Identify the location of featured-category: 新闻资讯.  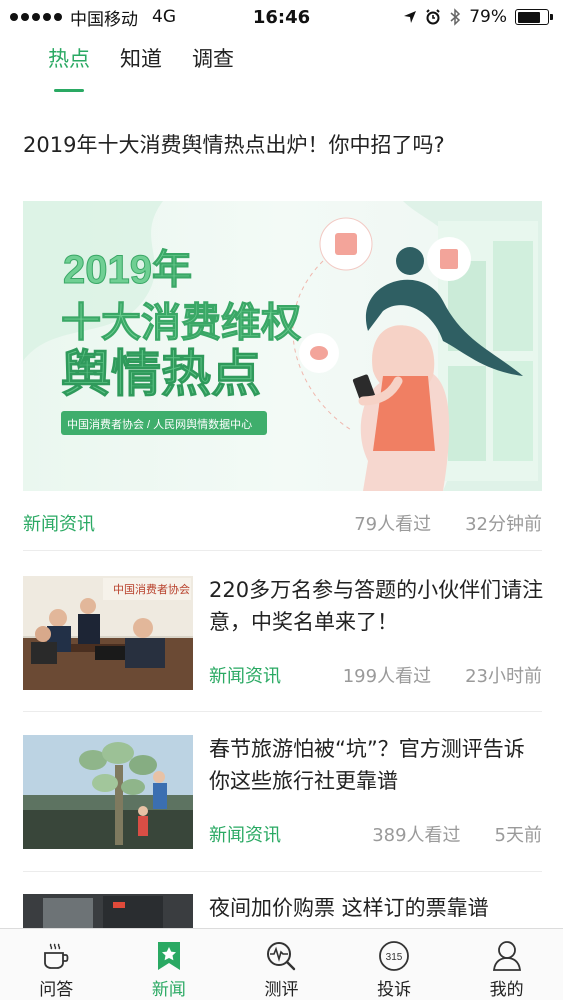
(59, 523).